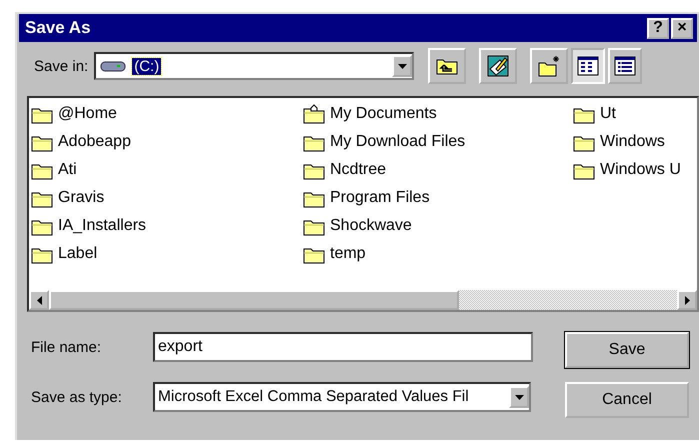  What do you see at coordinates (438, 114) in the screenshot?
I see `folder-item: My Documents` at bounding box center [438, 114].